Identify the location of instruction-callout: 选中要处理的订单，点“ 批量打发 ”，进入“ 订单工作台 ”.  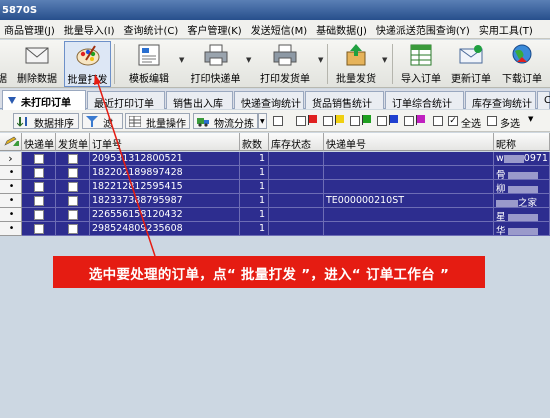
(269, 272).